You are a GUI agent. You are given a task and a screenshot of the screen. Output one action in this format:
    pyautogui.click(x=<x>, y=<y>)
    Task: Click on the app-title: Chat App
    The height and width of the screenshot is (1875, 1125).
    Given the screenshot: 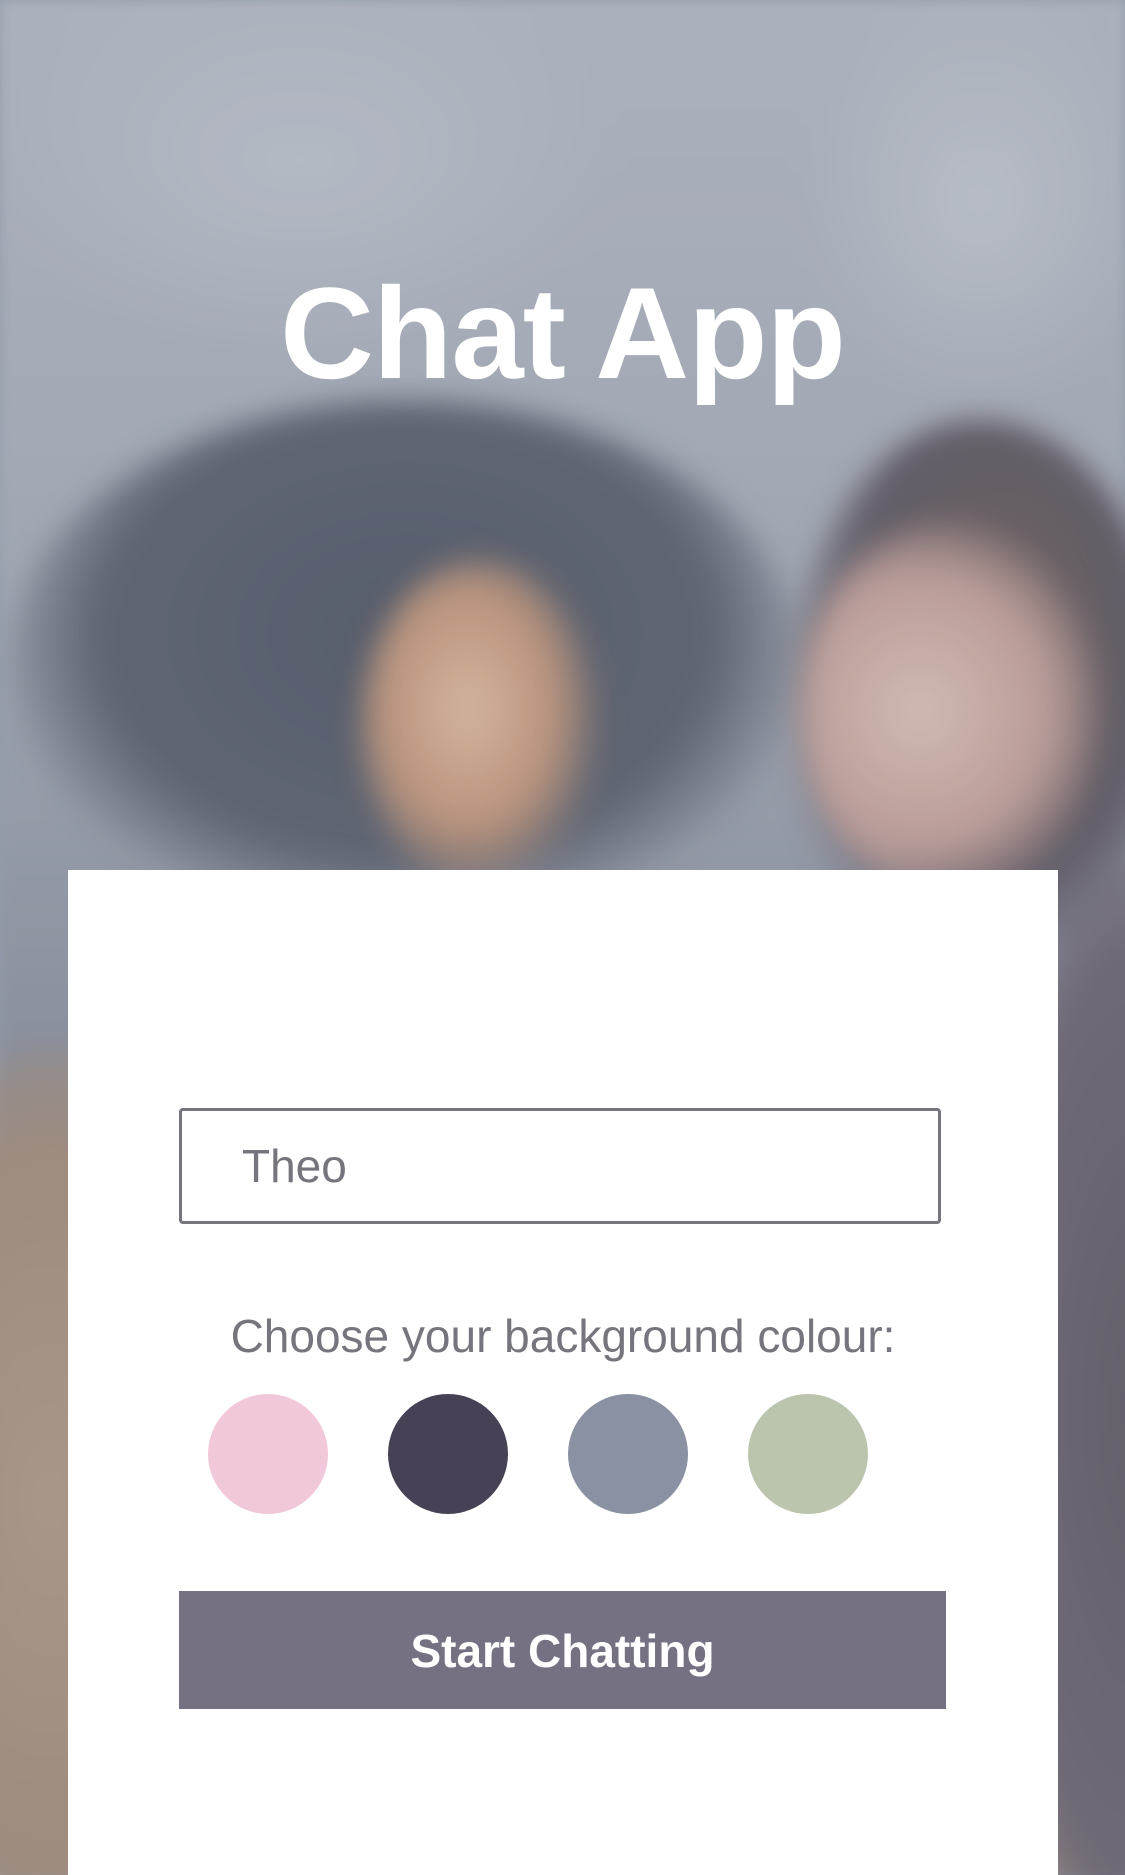 What is the action you would take?
    pyautogui.click(x=563, y=333)
    